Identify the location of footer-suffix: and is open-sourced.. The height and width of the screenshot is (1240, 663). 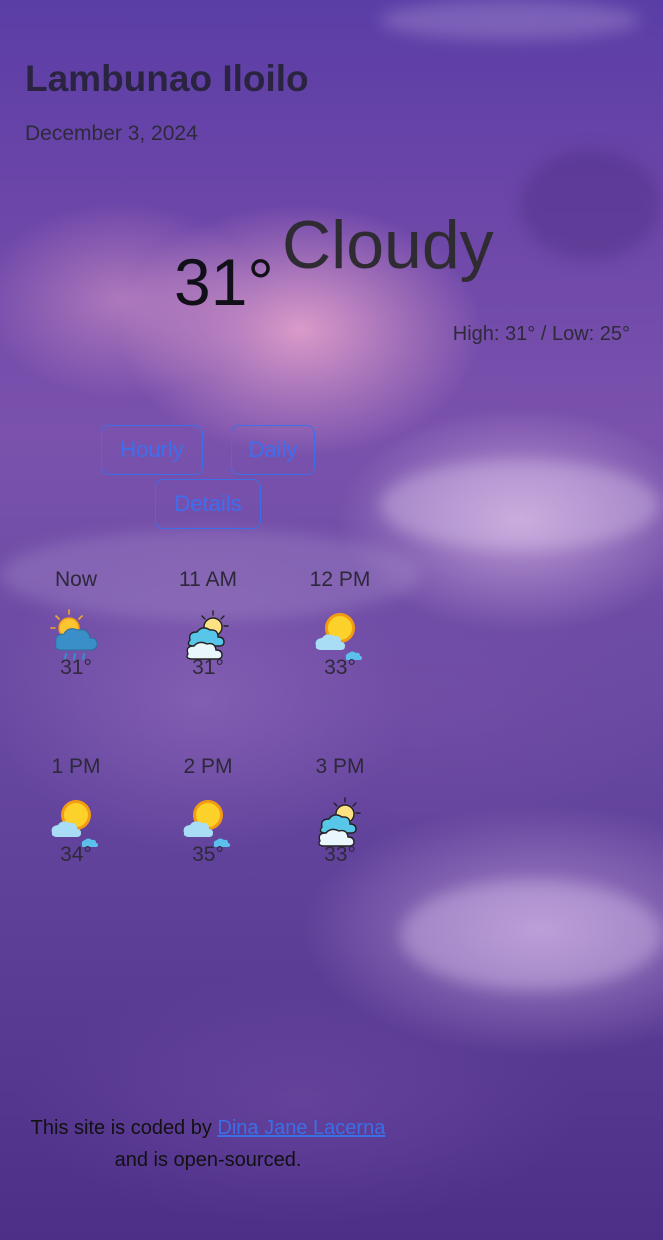
(208, 1160).